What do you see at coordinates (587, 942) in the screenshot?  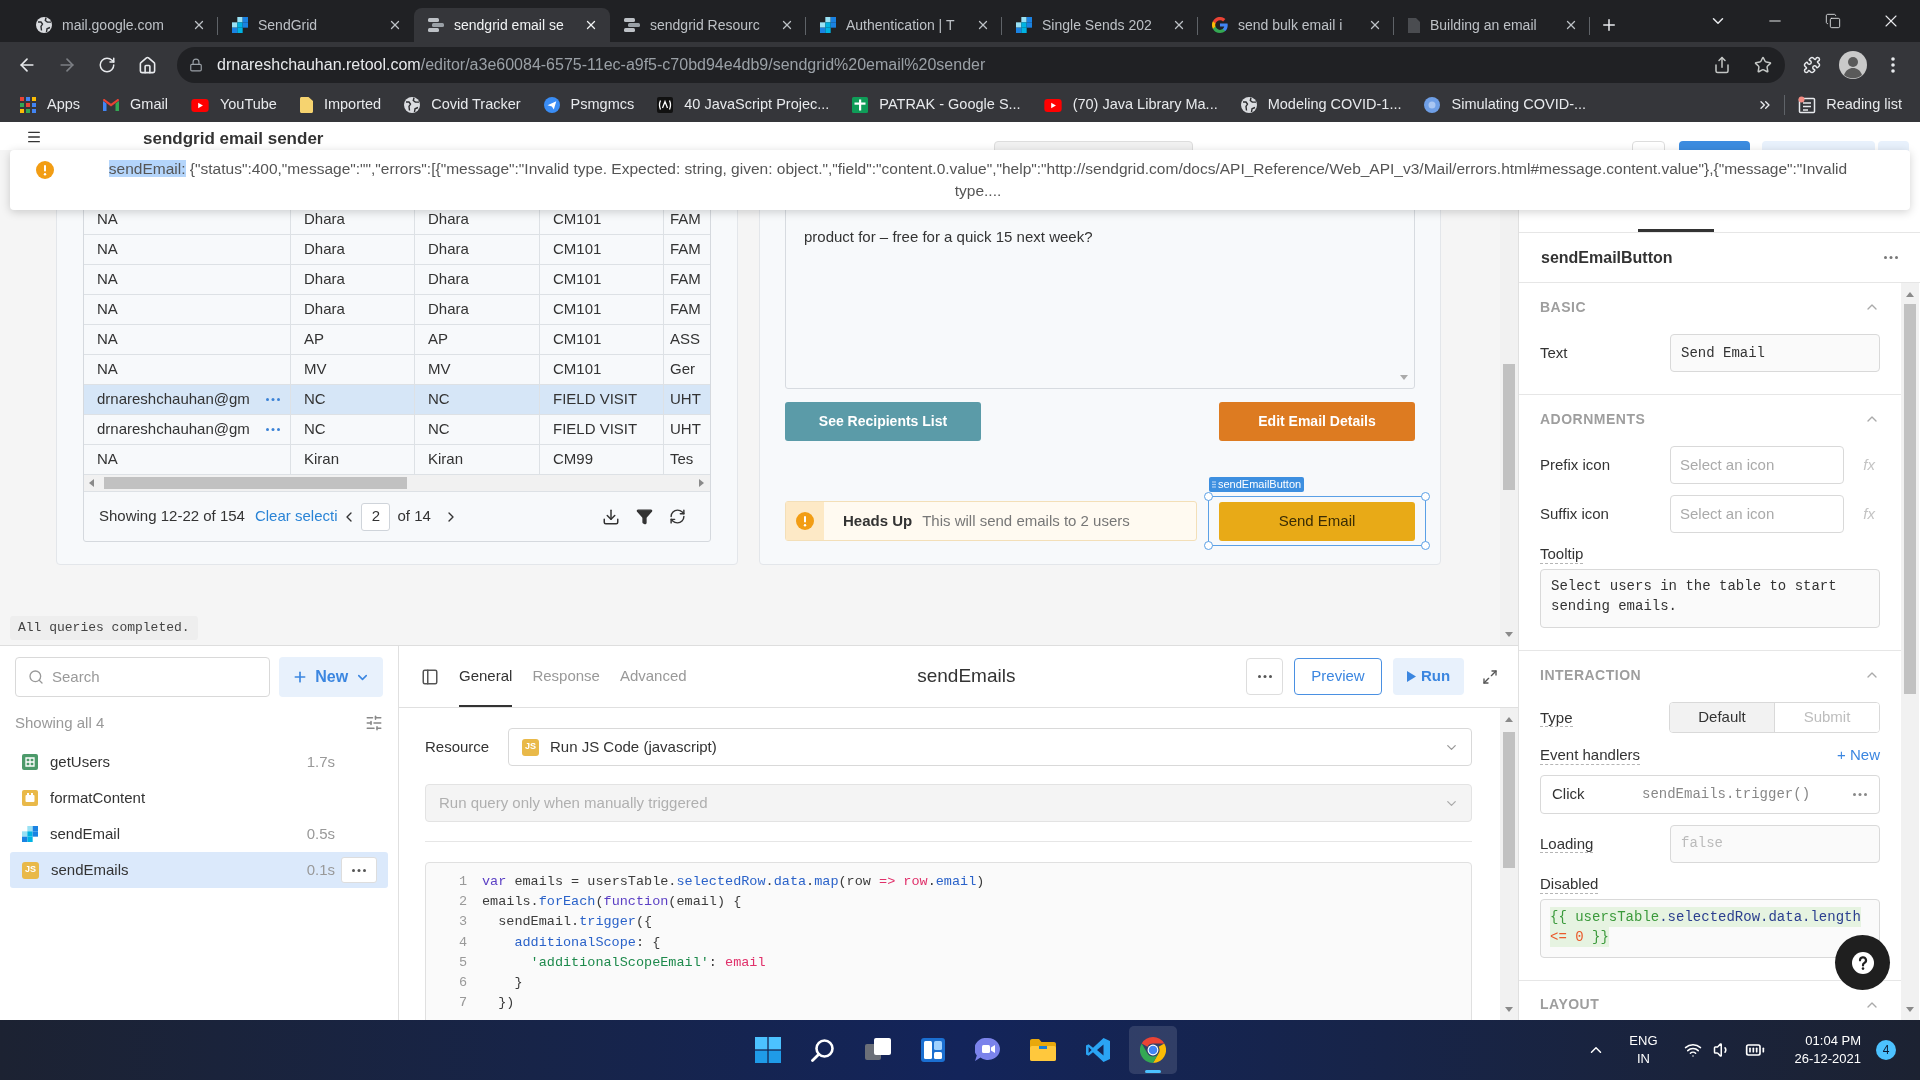 I see `code-line: additionalScope: {` at bounding box center [587, 942].